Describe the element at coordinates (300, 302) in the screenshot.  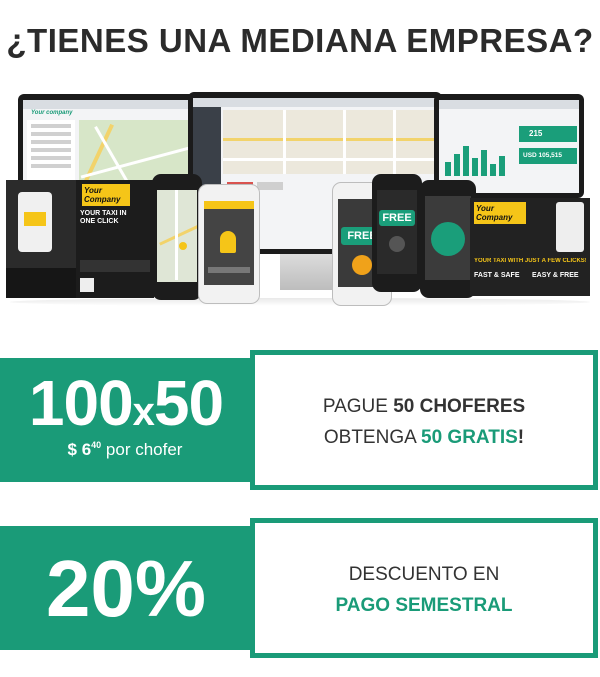
I see `floor-shadow` at that location.